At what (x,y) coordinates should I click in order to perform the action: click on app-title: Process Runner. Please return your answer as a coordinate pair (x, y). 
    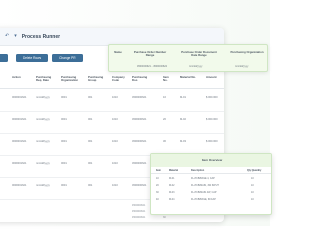
    Looking at the image, I should click on (41, 36).